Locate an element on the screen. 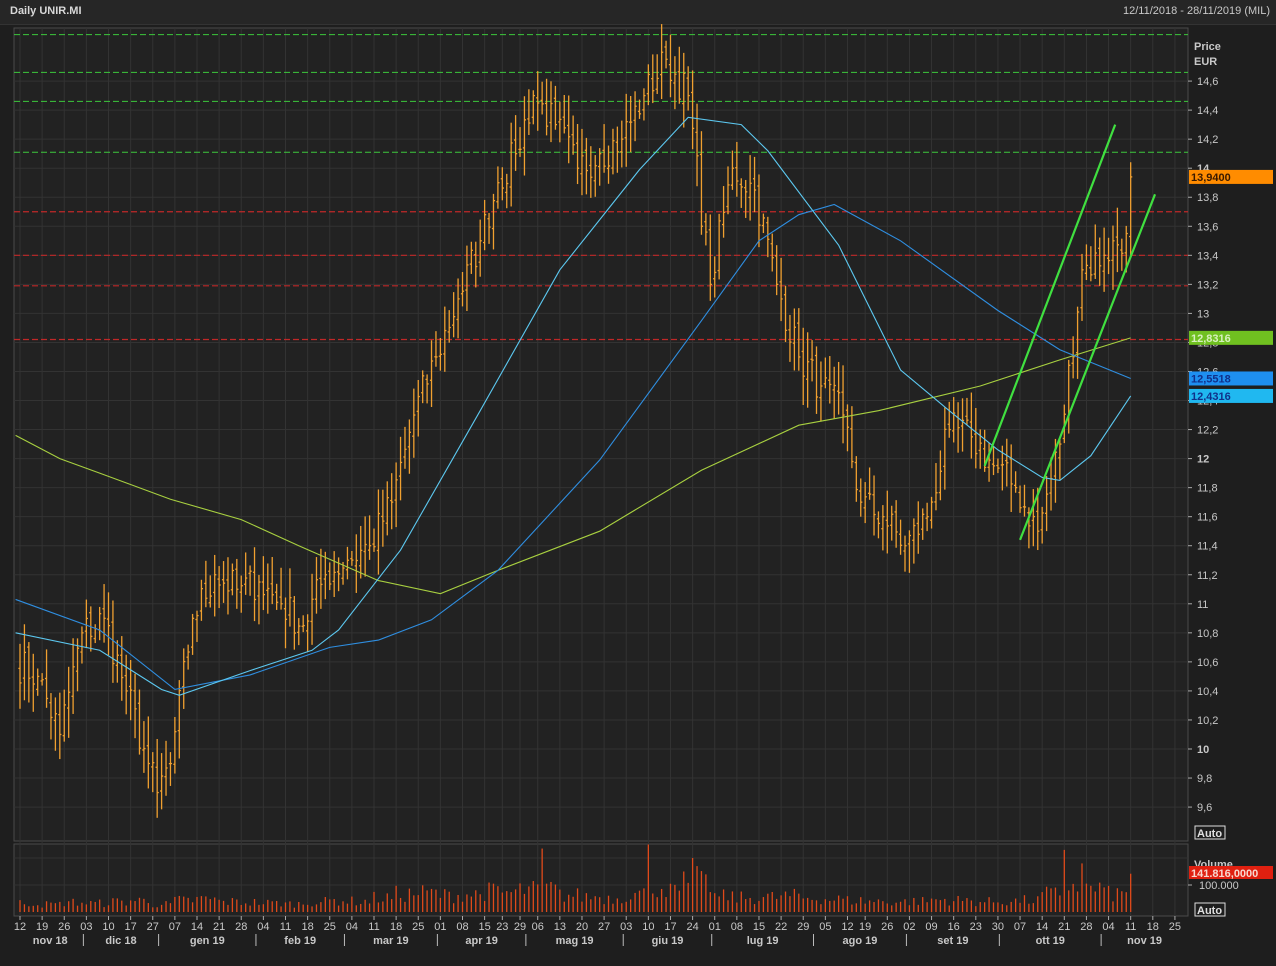 The image size is (1276, 966). volume-last-text: 141.816,0000 is located at coordinates (1224, 874).